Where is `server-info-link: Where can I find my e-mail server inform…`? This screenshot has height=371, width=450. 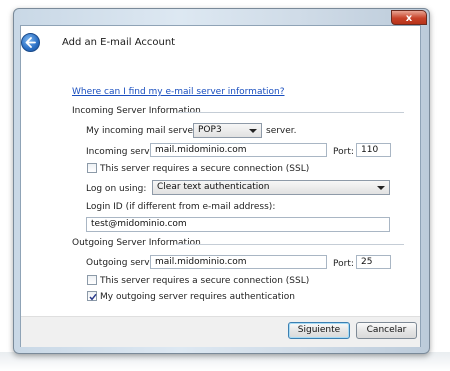 server-info-link: Where can I find my e-mail server inform… is located at coordinates (178, 92).